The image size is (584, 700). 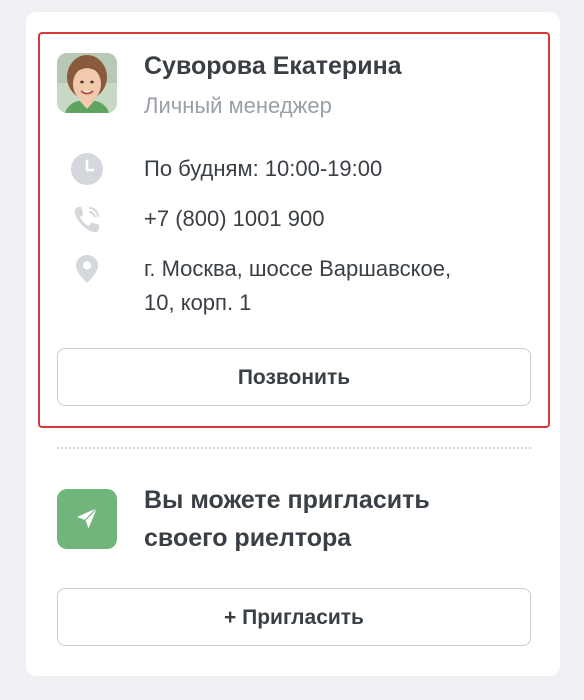 What do you see at coordinates (297, 286) in the screenshot?
I see `office-address: г. Москва, шоссе Варшавское, 10, корп. 1` at bounding box center [297, 286].